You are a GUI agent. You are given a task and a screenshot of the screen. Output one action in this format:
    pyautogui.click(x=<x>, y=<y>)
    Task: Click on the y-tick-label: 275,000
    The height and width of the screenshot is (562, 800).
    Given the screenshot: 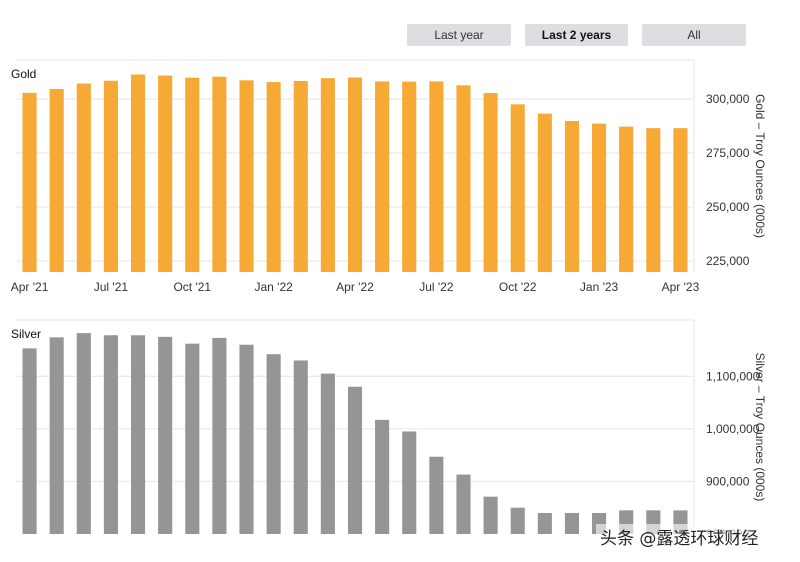 What is the action you would take?
    pyautogui.click(x=728, y=153)
    